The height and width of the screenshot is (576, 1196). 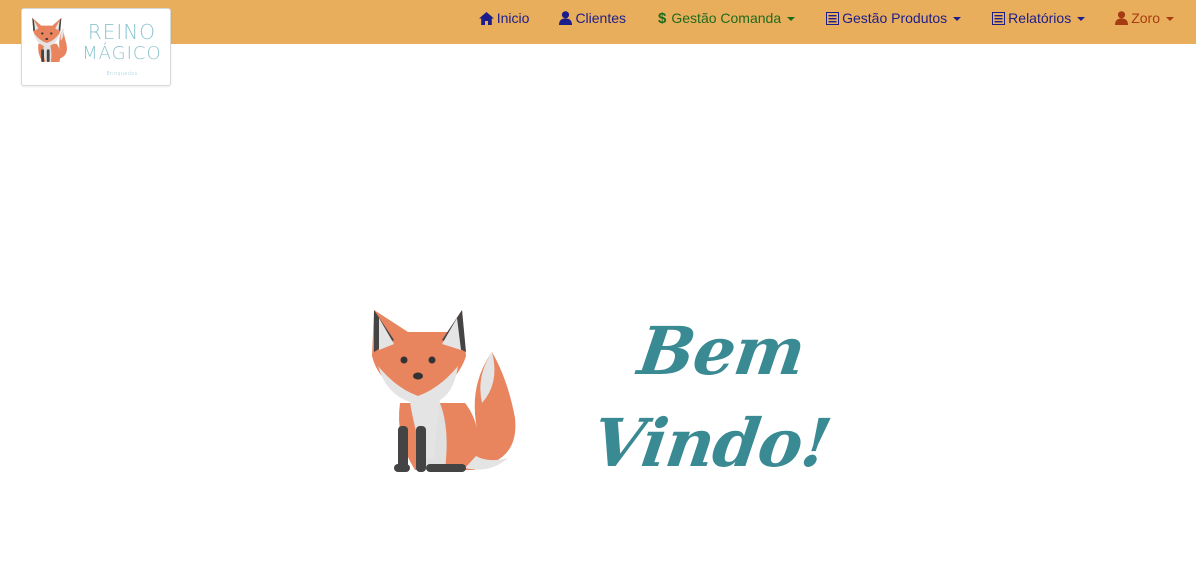 I want to click on welcome-line2: Vindo!, so click(x=712, y=443).